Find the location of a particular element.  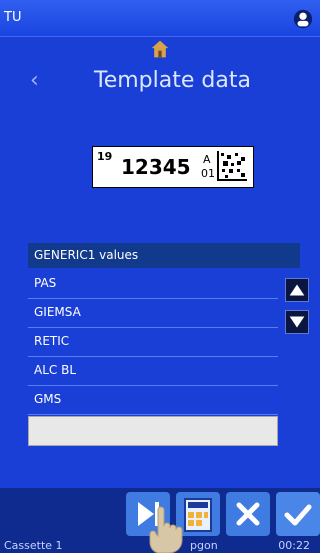

bottom-status-bar: Cassette 1 pgon 00:22 is located at coordinates (160, 546).